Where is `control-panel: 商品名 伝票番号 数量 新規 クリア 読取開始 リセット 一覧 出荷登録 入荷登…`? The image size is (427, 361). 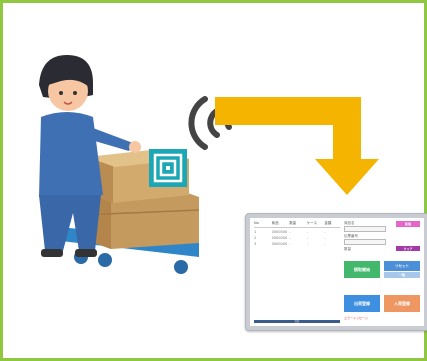 control-panel: 商品名 伝票番号 数量 新規 クリア 読取開始 リセット 一覧 出荷登録 入荷登… is located at coordinates (382, 272).